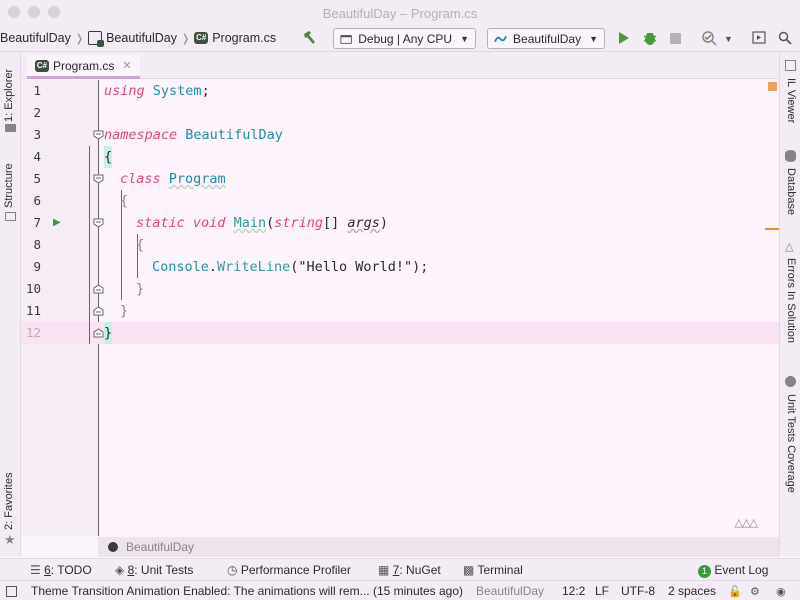 The width and height of the screenshot is (800, 600). I want to click on run-icon, so click(624, 39).